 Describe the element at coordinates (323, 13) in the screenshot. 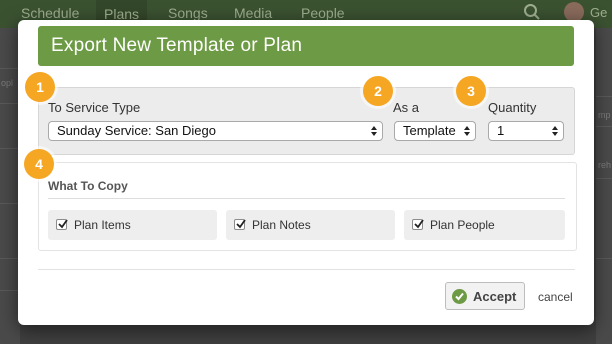

I see `nav-people: People` at that location.